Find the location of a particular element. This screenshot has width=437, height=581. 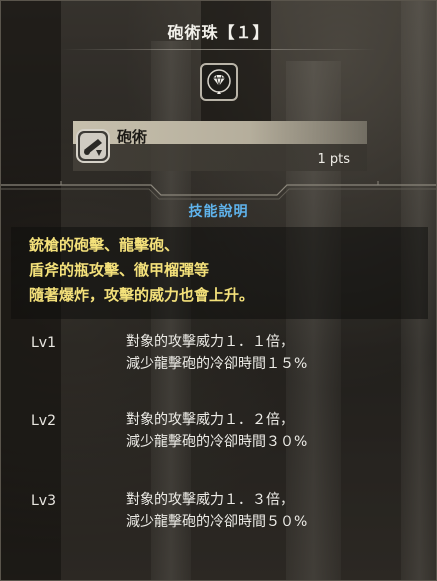

level-effect-line: 對象的攻擊威力１．１倍， is located at coordinates (210, 342).